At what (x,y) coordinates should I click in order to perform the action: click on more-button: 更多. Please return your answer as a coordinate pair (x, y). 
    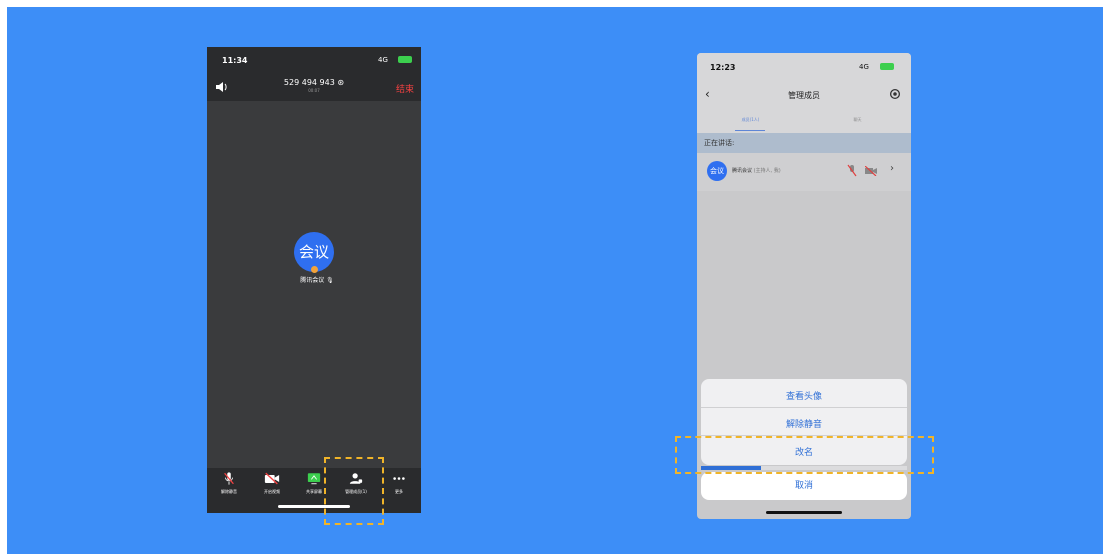
    Looking at the image, I should click on (399, 483).